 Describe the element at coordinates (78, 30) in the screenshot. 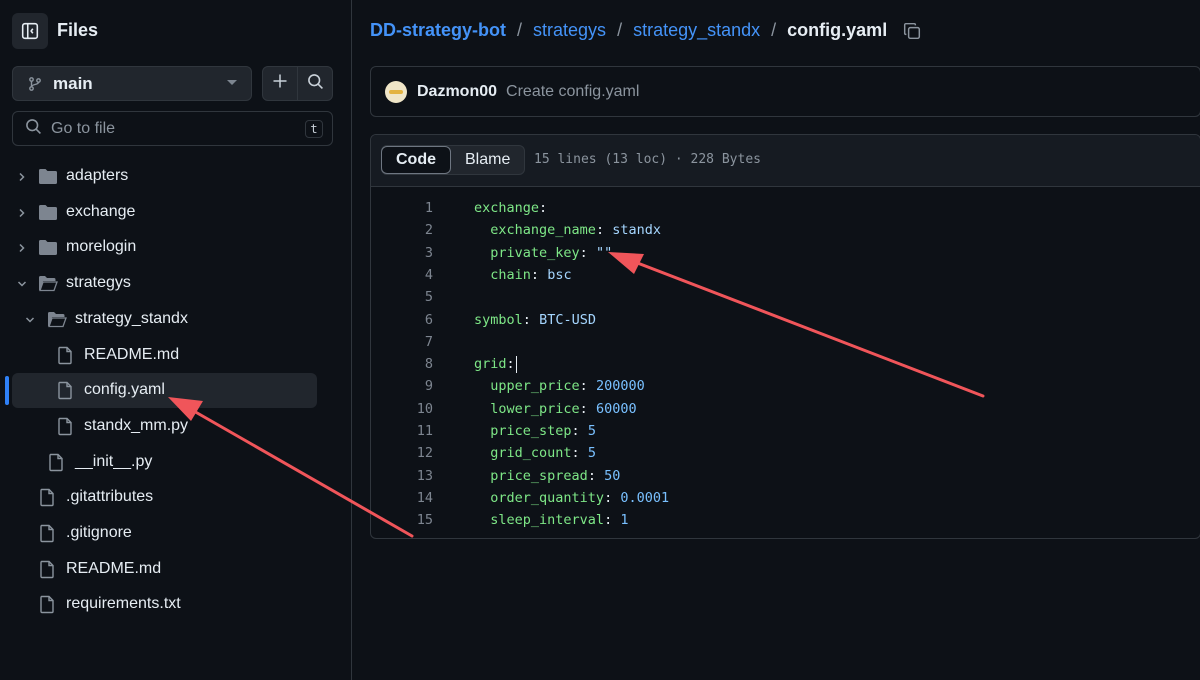

I see `sidebar-title: Files` at that location.